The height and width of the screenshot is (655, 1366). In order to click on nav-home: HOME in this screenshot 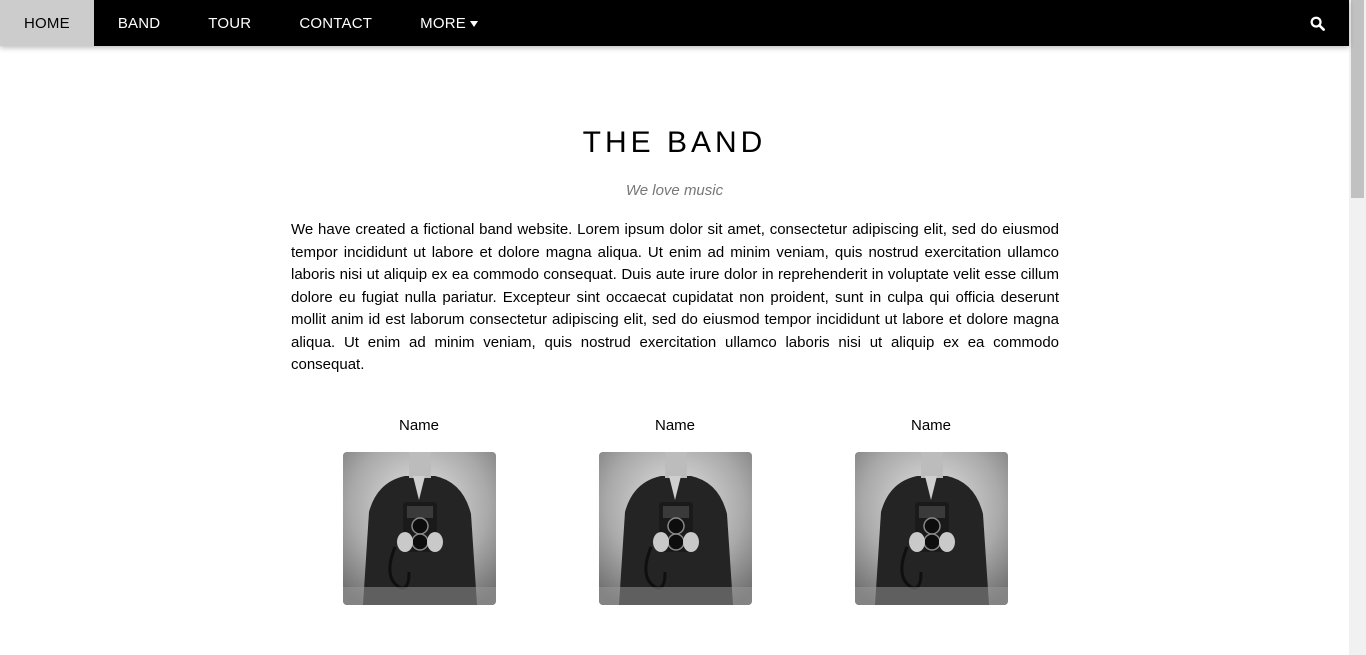, I will do `click(47, 23)`.